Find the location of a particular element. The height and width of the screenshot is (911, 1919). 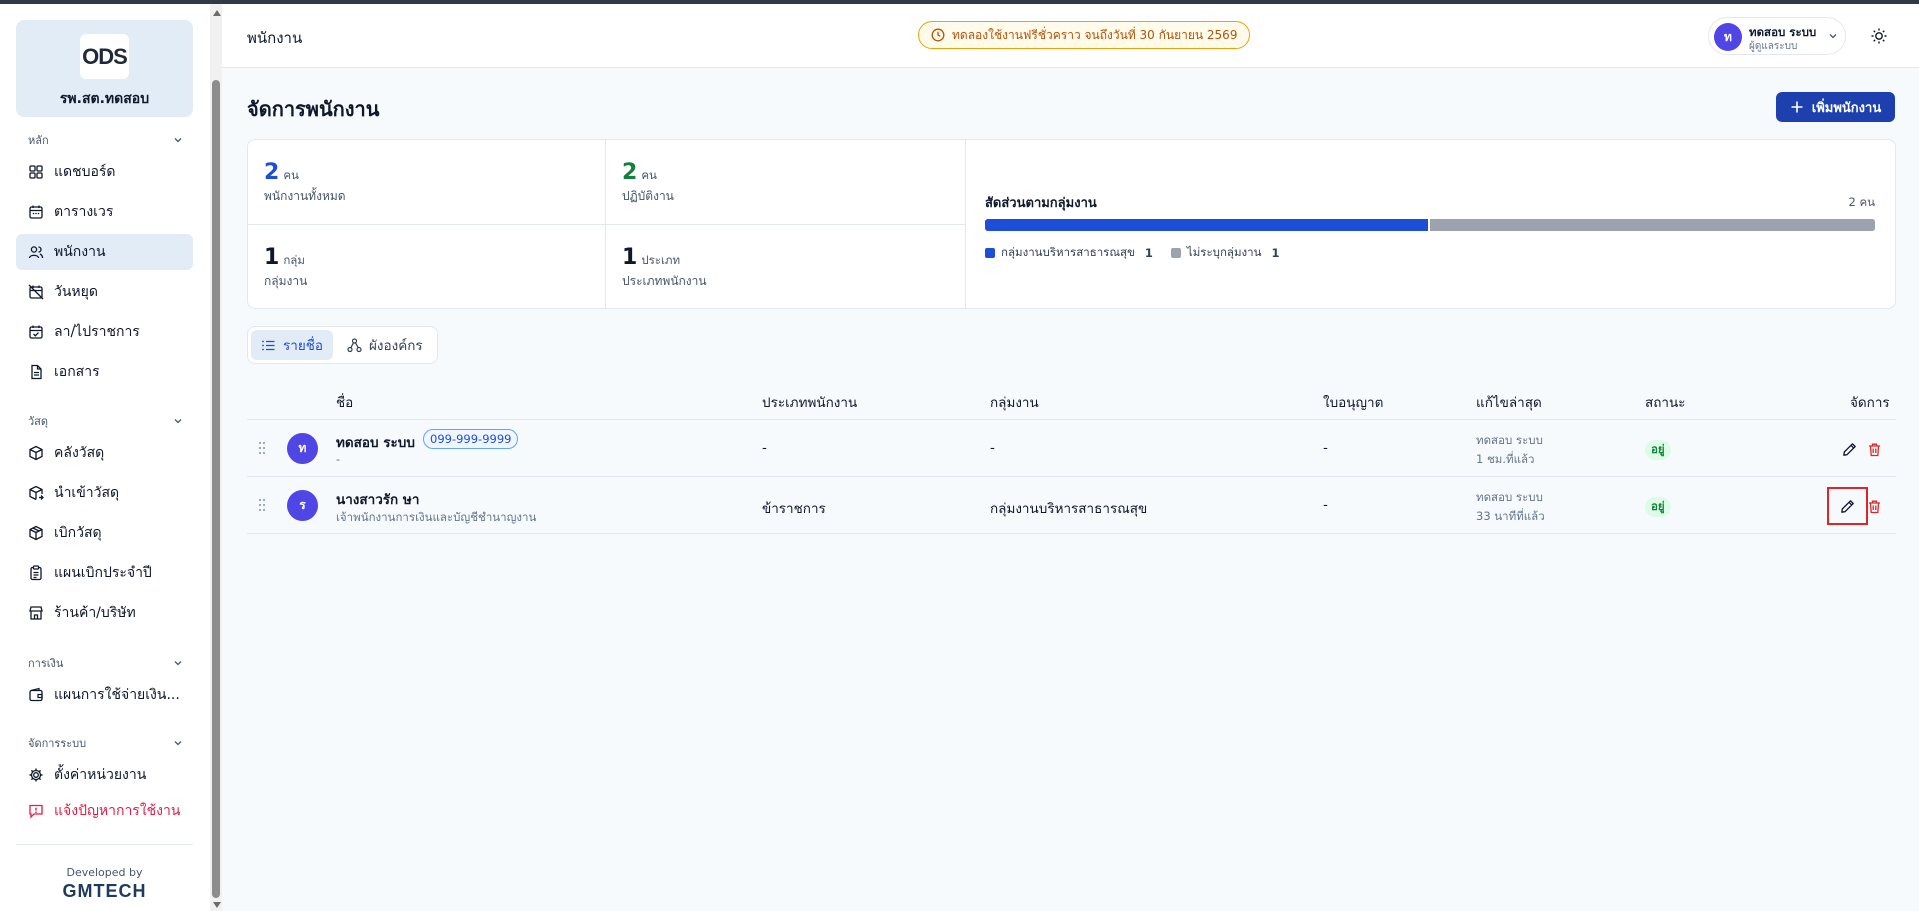

employee-license: - is located at coordinates (1325, 448).